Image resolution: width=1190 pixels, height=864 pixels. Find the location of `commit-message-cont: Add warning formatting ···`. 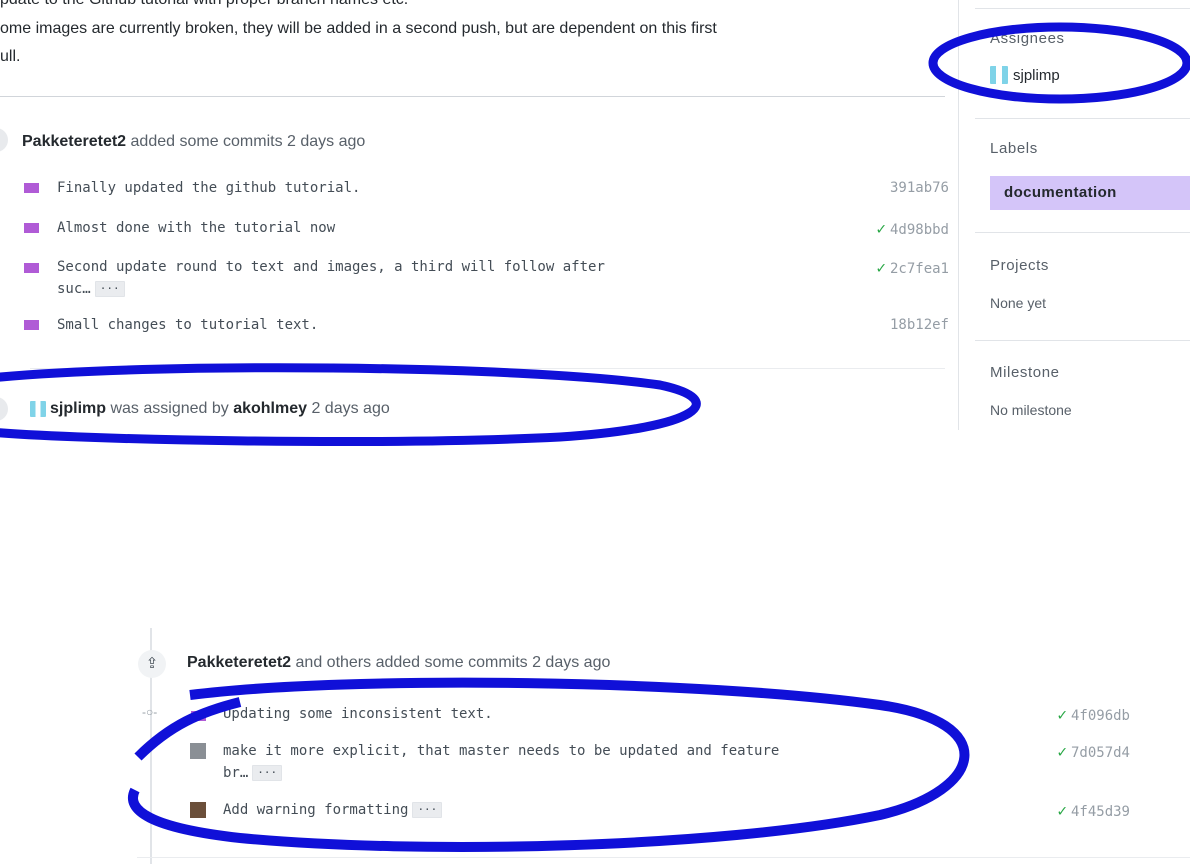

commit-message-cont: Add warning formatting ··· is located at coordinates (333, 810).